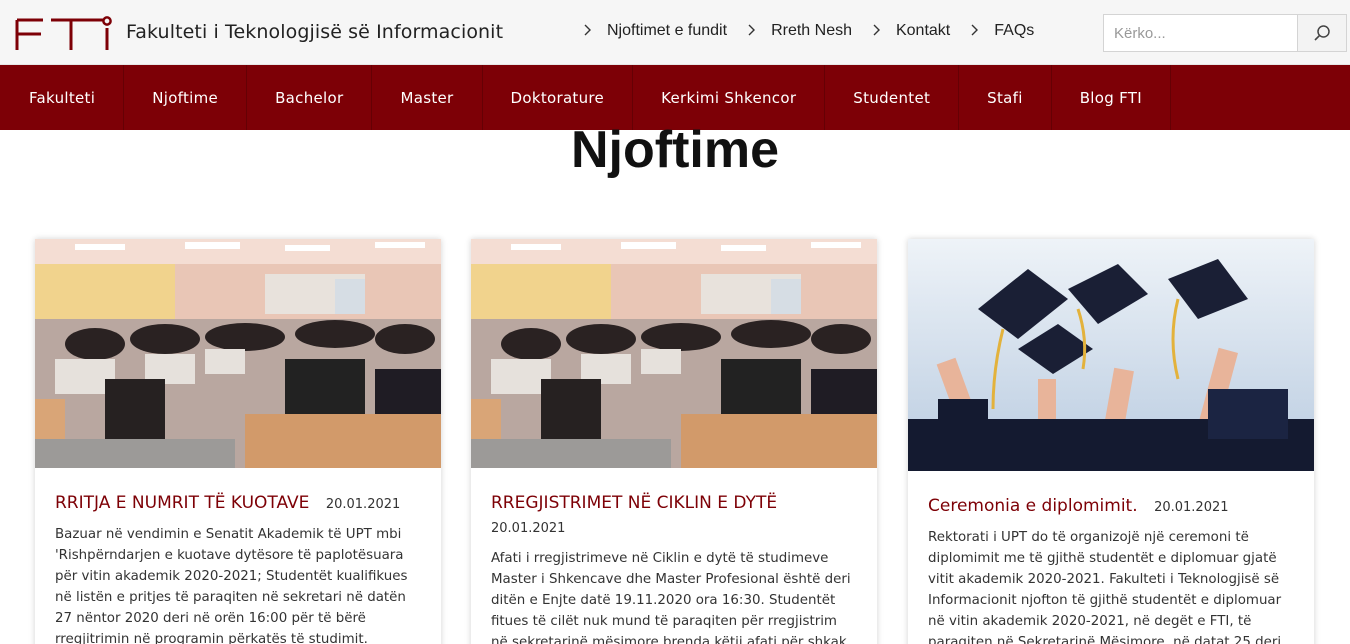  Describe the element at coordinates (1200, 33) in the screenshot. I see `search-input` at that location.